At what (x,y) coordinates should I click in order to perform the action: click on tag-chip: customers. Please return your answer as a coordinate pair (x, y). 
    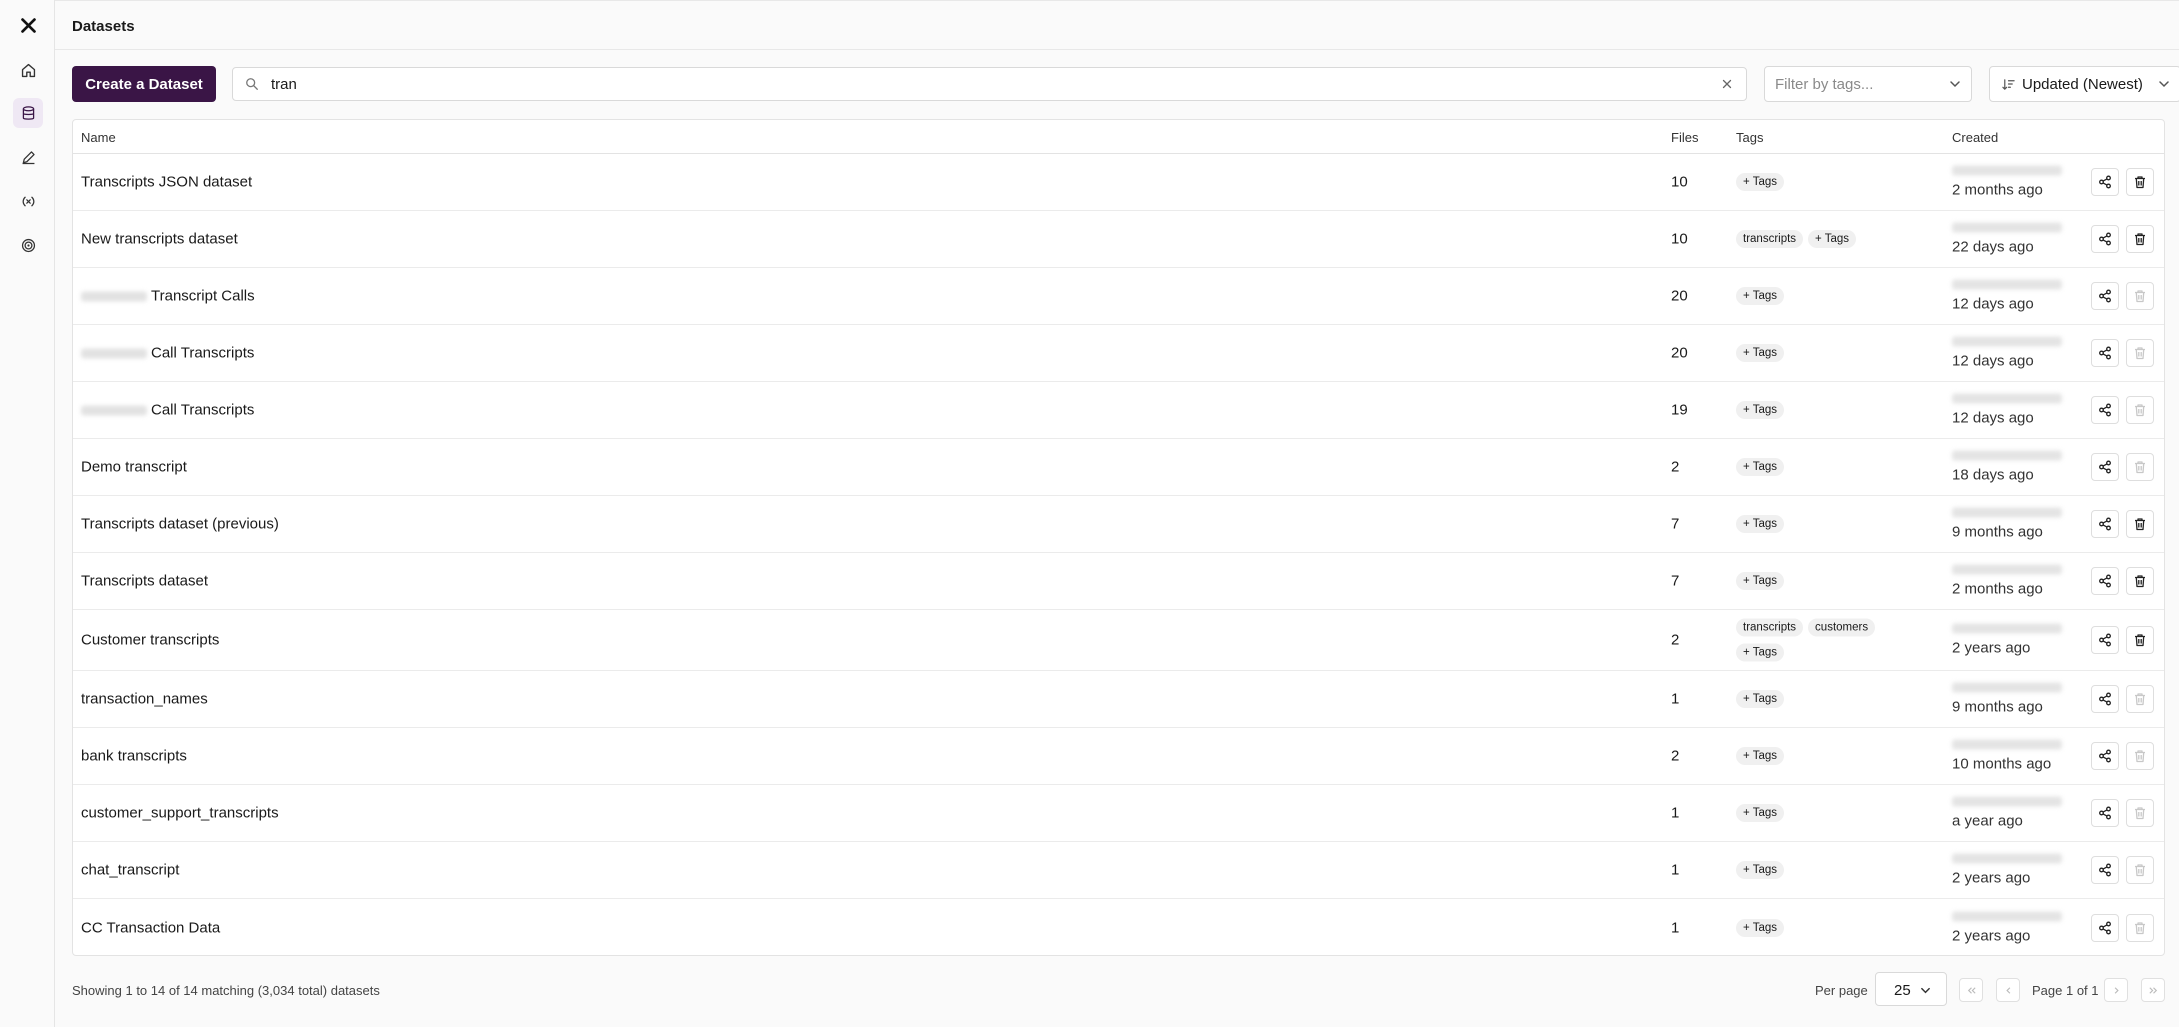
    Looking at the image, I should click on (1842, 627).